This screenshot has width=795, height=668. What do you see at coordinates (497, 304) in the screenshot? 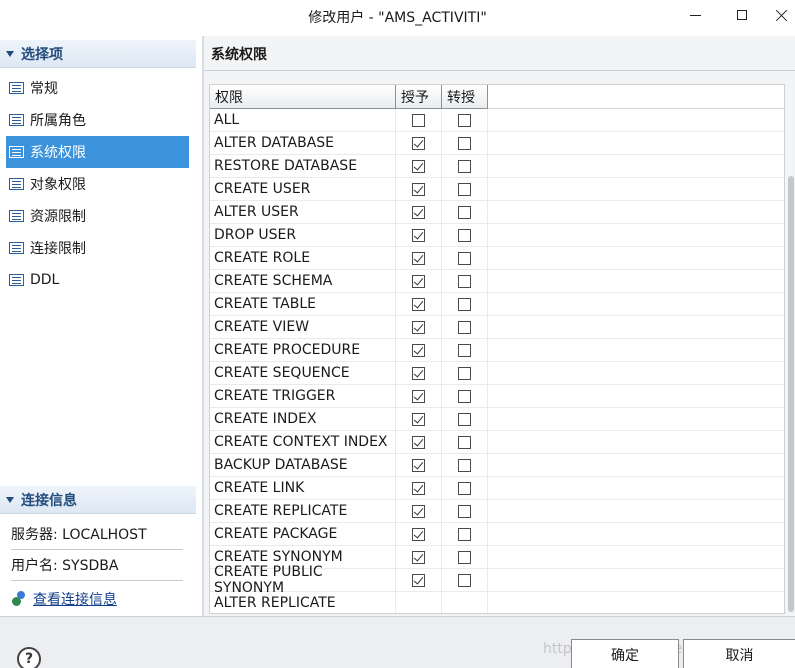
I see `table-row: CREATE TABLE` at bounding box center [497, 304].